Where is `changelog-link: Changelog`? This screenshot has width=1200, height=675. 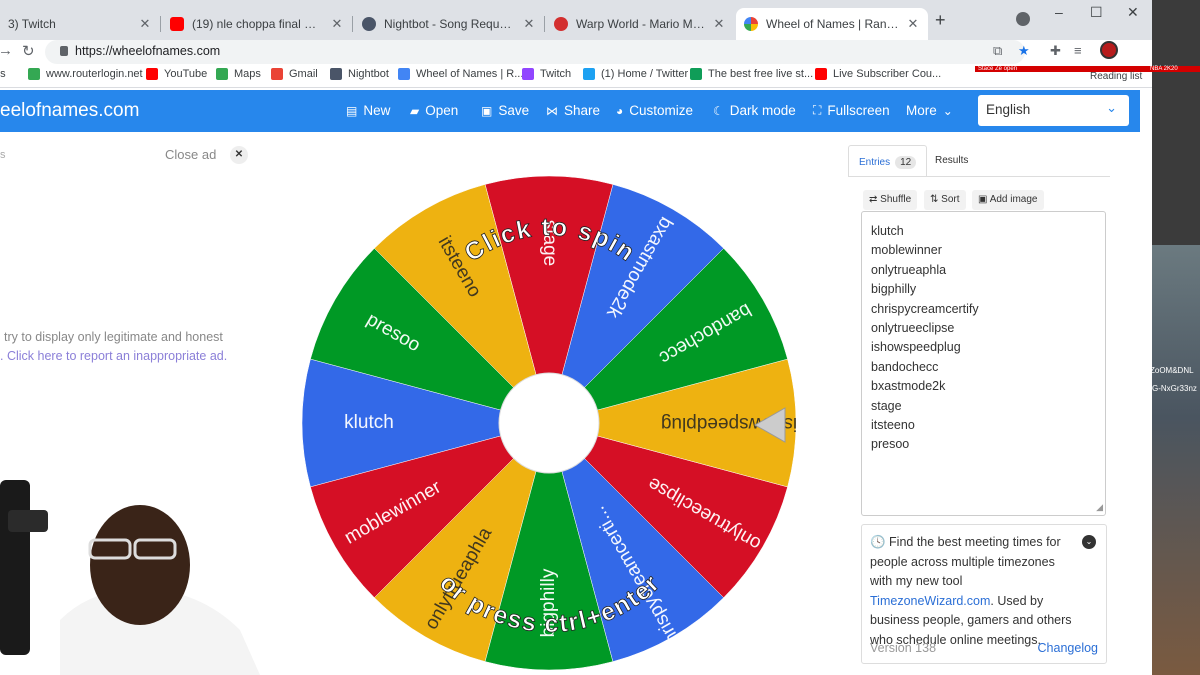
changelog-link: Changelog is located at coordinates (1068, 648).